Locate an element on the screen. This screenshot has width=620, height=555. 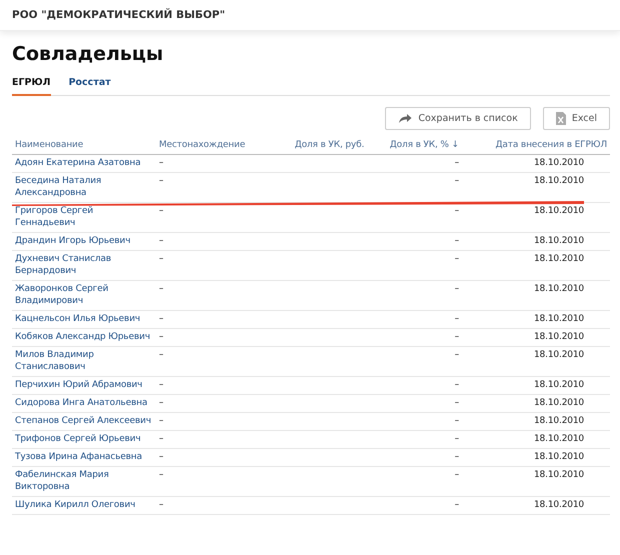
owner-link: Жаворонков Сергей Владимирович is located at coordinates (84, 295).